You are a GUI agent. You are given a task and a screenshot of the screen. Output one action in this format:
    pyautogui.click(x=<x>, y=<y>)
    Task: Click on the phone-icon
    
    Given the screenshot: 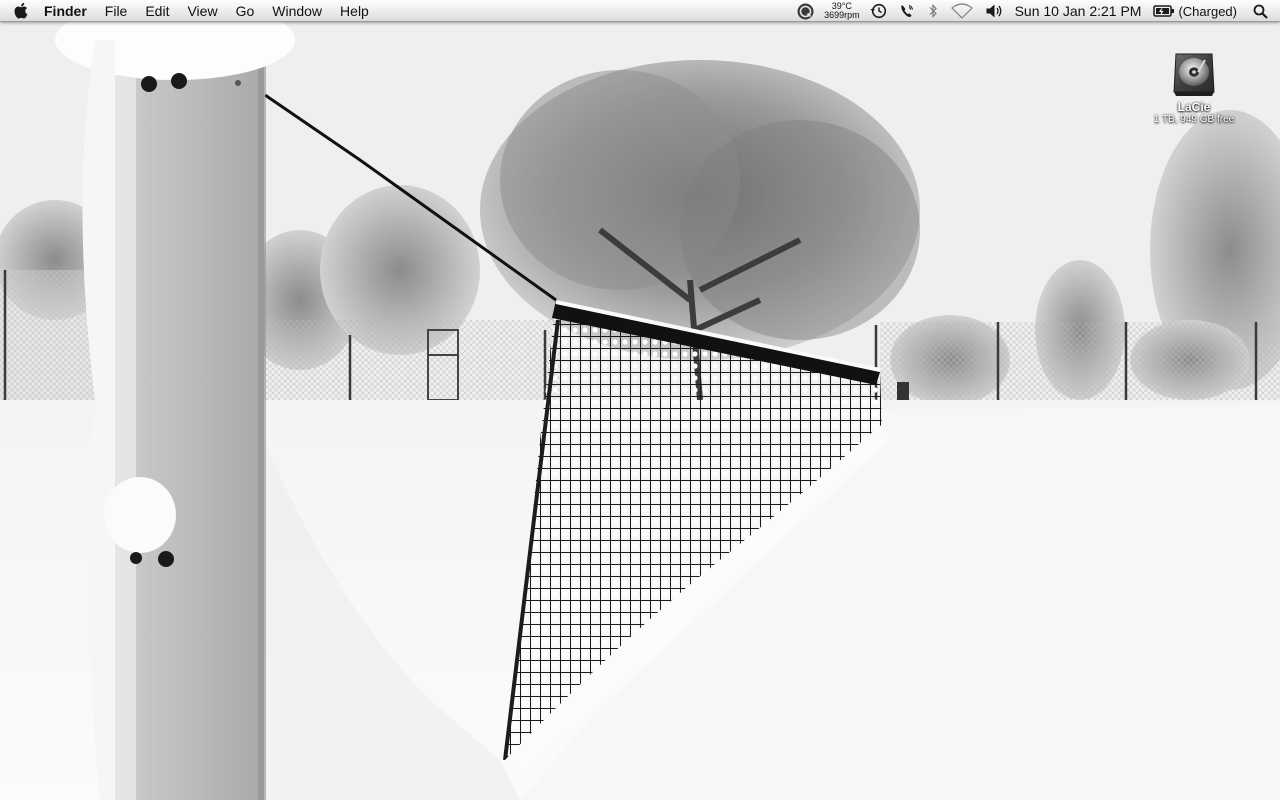 What is the action you would take?
    pyautogui.click(x=907, y=11)
    